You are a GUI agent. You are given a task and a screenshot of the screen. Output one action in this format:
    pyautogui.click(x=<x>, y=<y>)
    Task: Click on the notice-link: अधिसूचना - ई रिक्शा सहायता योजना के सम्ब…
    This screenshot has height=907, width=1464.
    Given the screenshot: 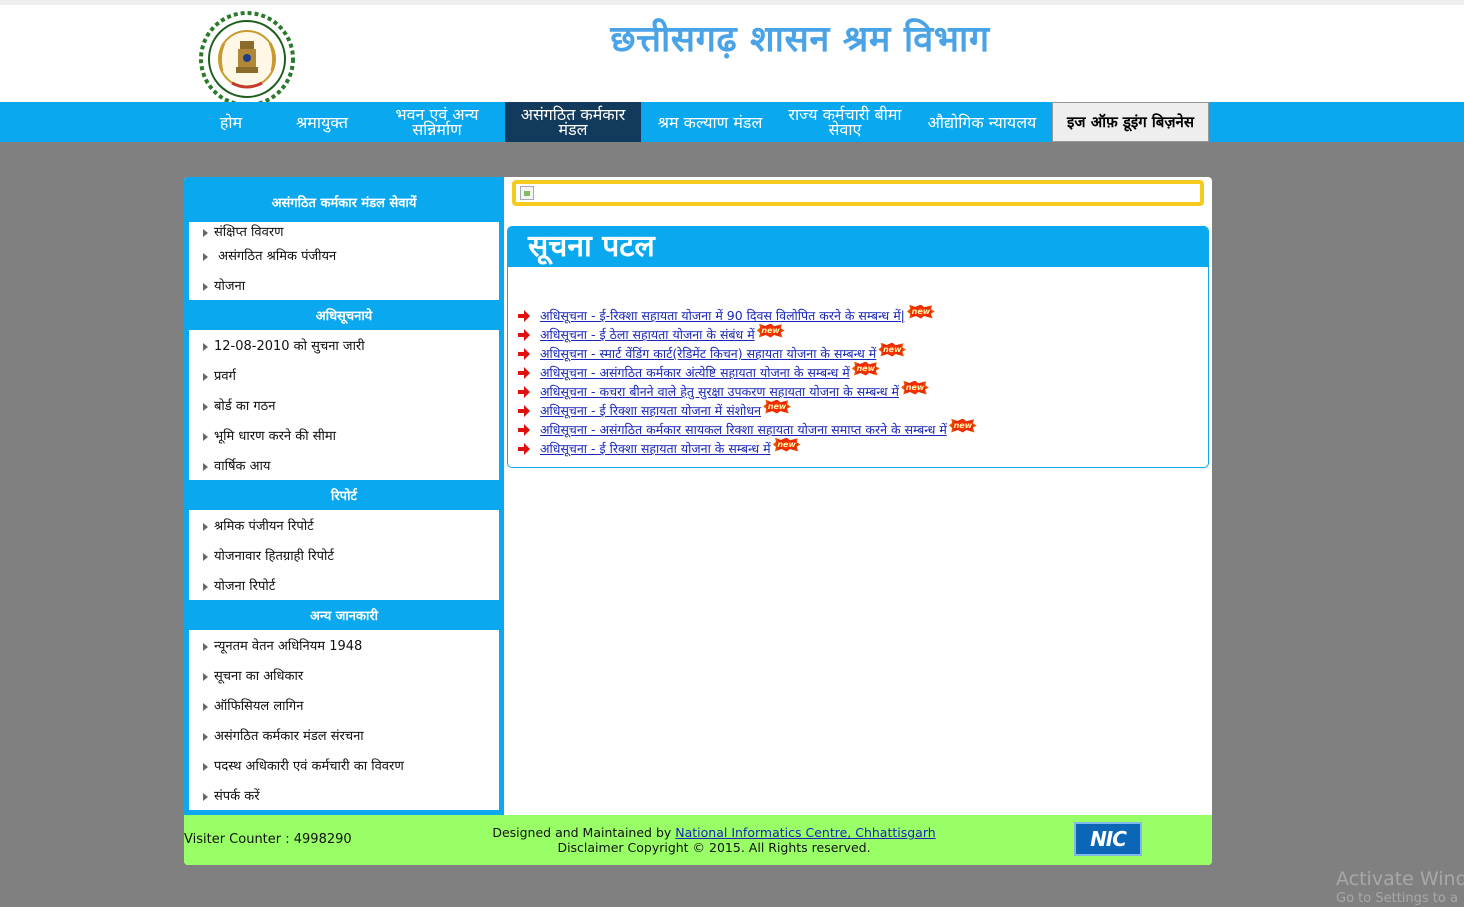 What is the action you would take?
    pyautogui.click(x=655, y=448)
    